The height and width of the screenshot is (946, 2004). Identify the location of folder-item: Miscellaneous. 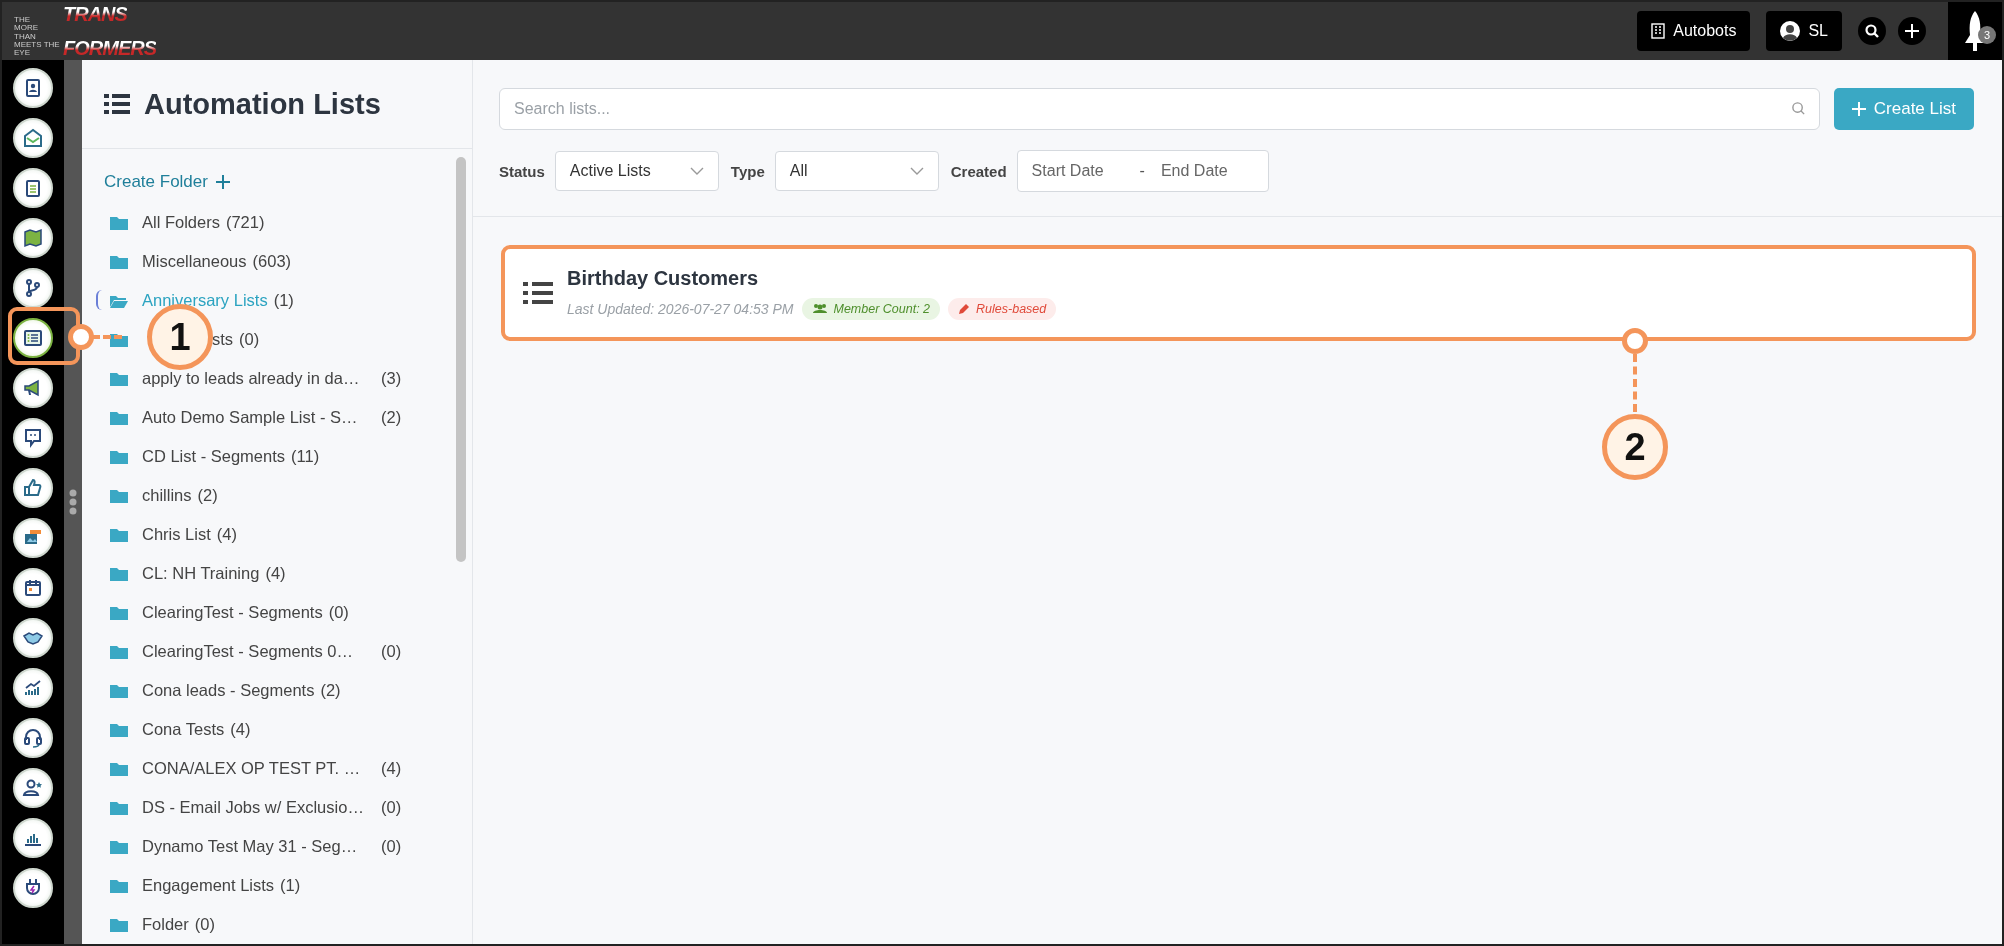
(194, 261).